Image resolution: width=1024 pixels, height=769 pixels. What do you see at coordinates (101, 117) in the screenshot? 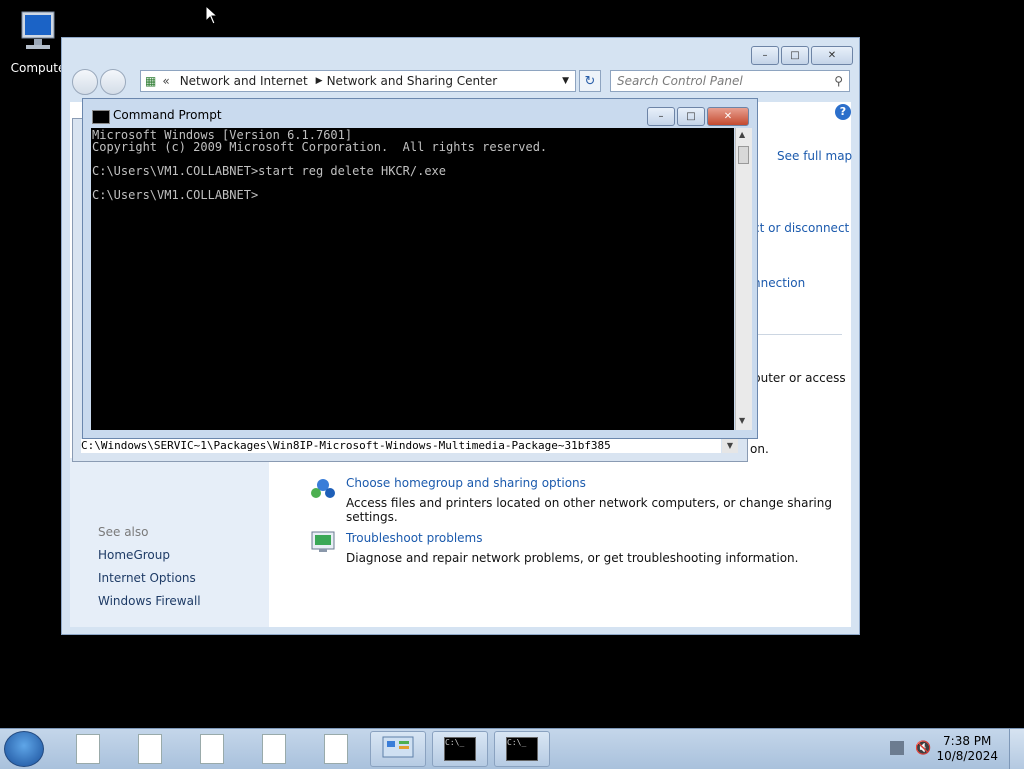
I see `cmd-window-icon` at bounding box center [101, 117].